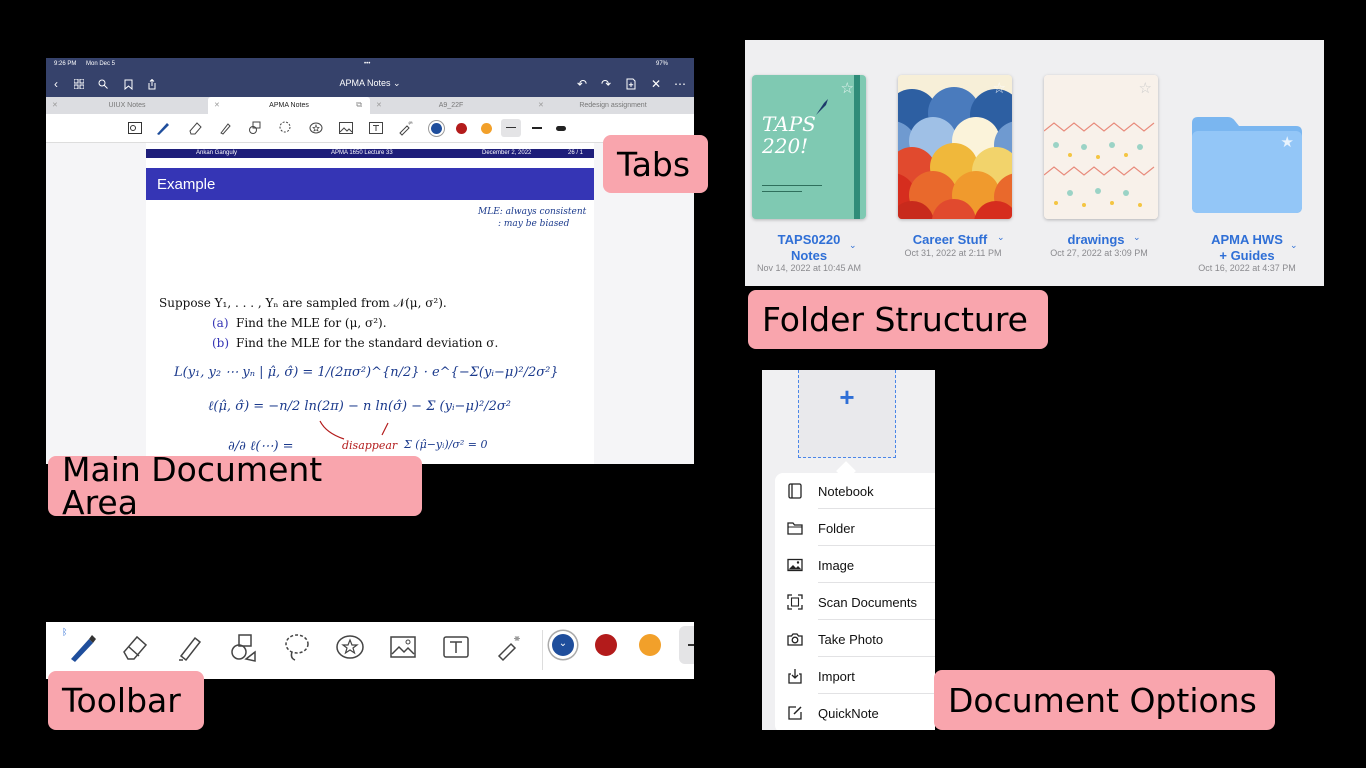 This screenshot has height=768, width=1366. I want to click on label-main-document-area: Main Document Area, so click(235, 486).